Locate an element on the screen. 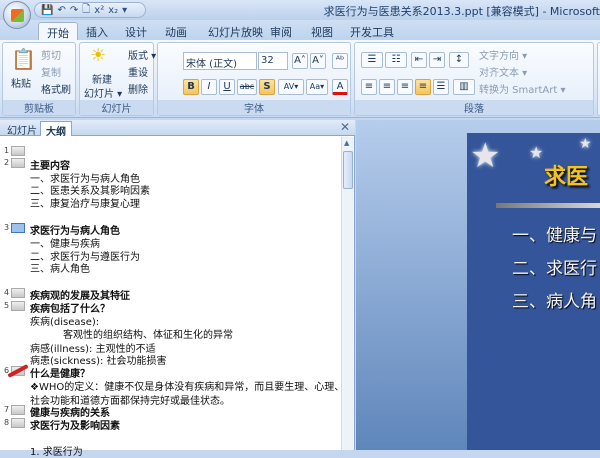 The width and height of the screenshot is (600, 458). align-text-button: 对齐文本 ▾ is located at coordinates (503, 71).